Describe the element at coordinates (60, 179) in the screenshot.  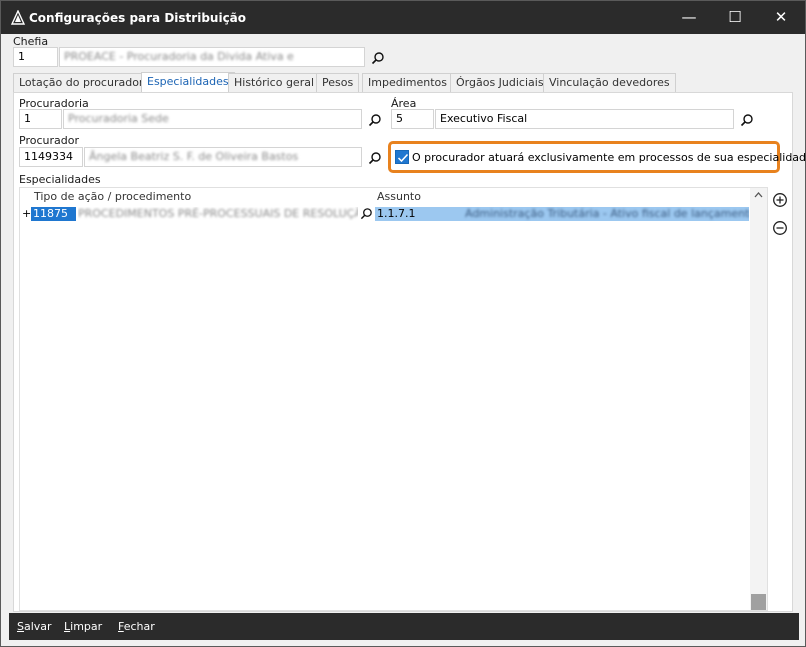
I see `especialidades-label: Especialidades` at that location.